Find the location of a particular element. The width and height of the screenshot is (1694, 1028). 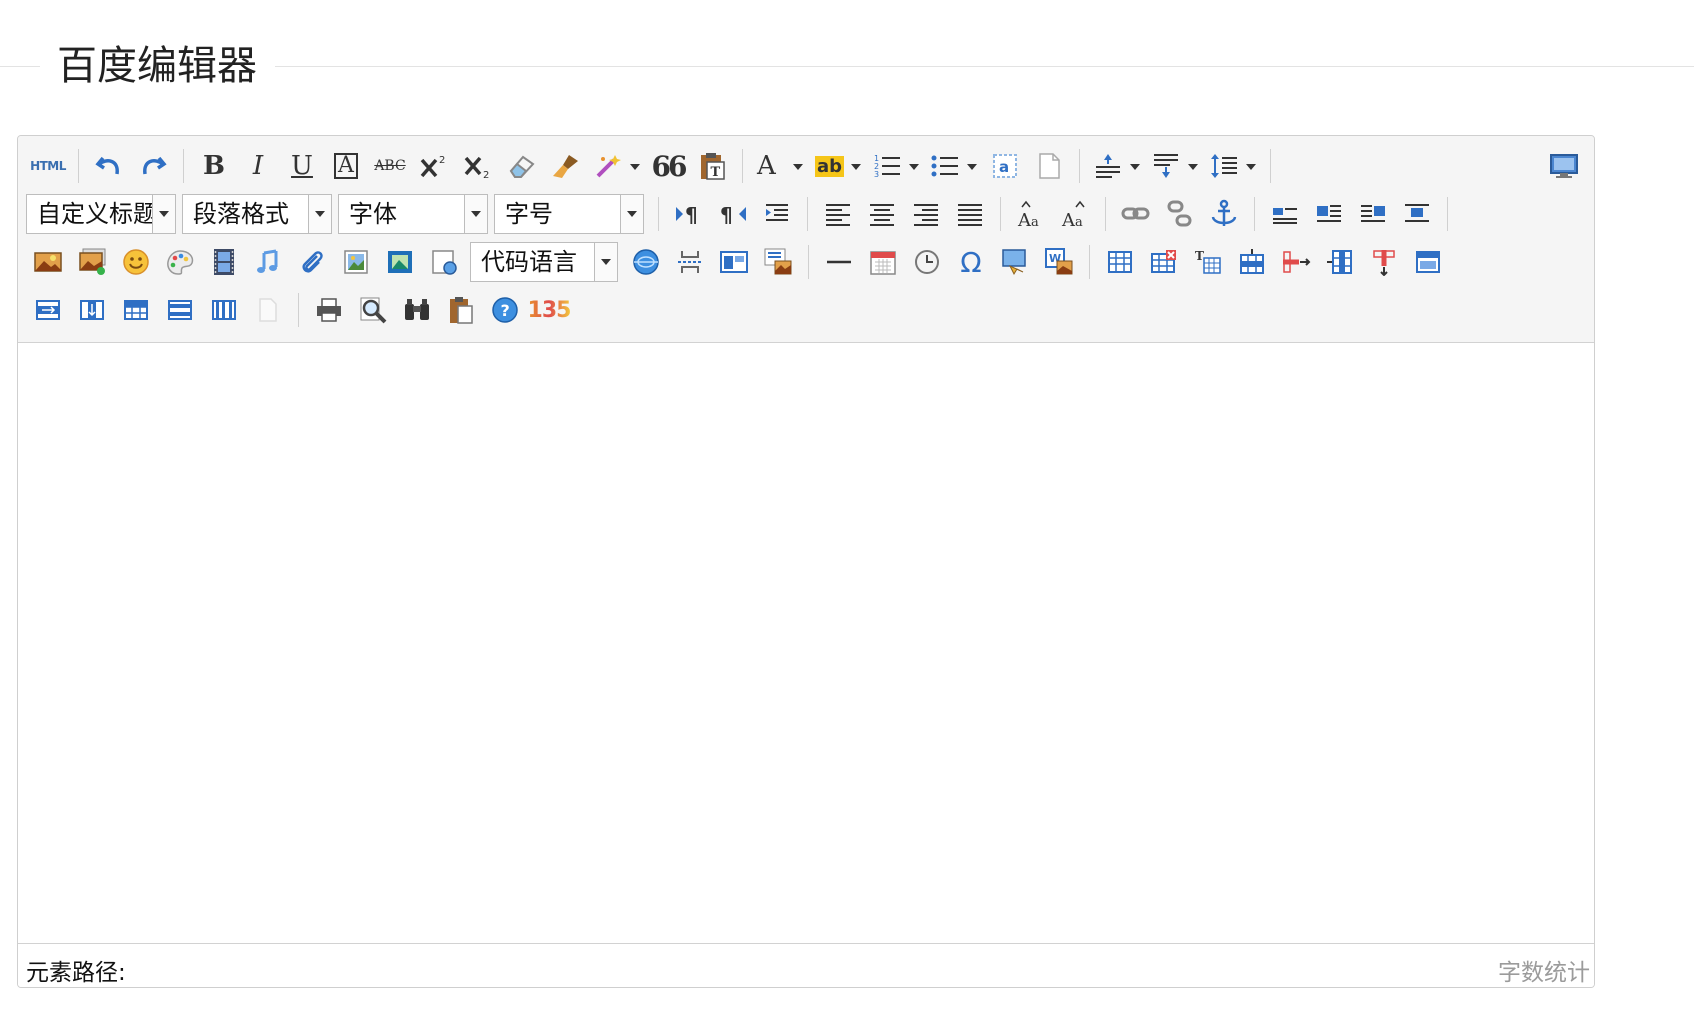

emotion-button is located at coordinates (136, 262).